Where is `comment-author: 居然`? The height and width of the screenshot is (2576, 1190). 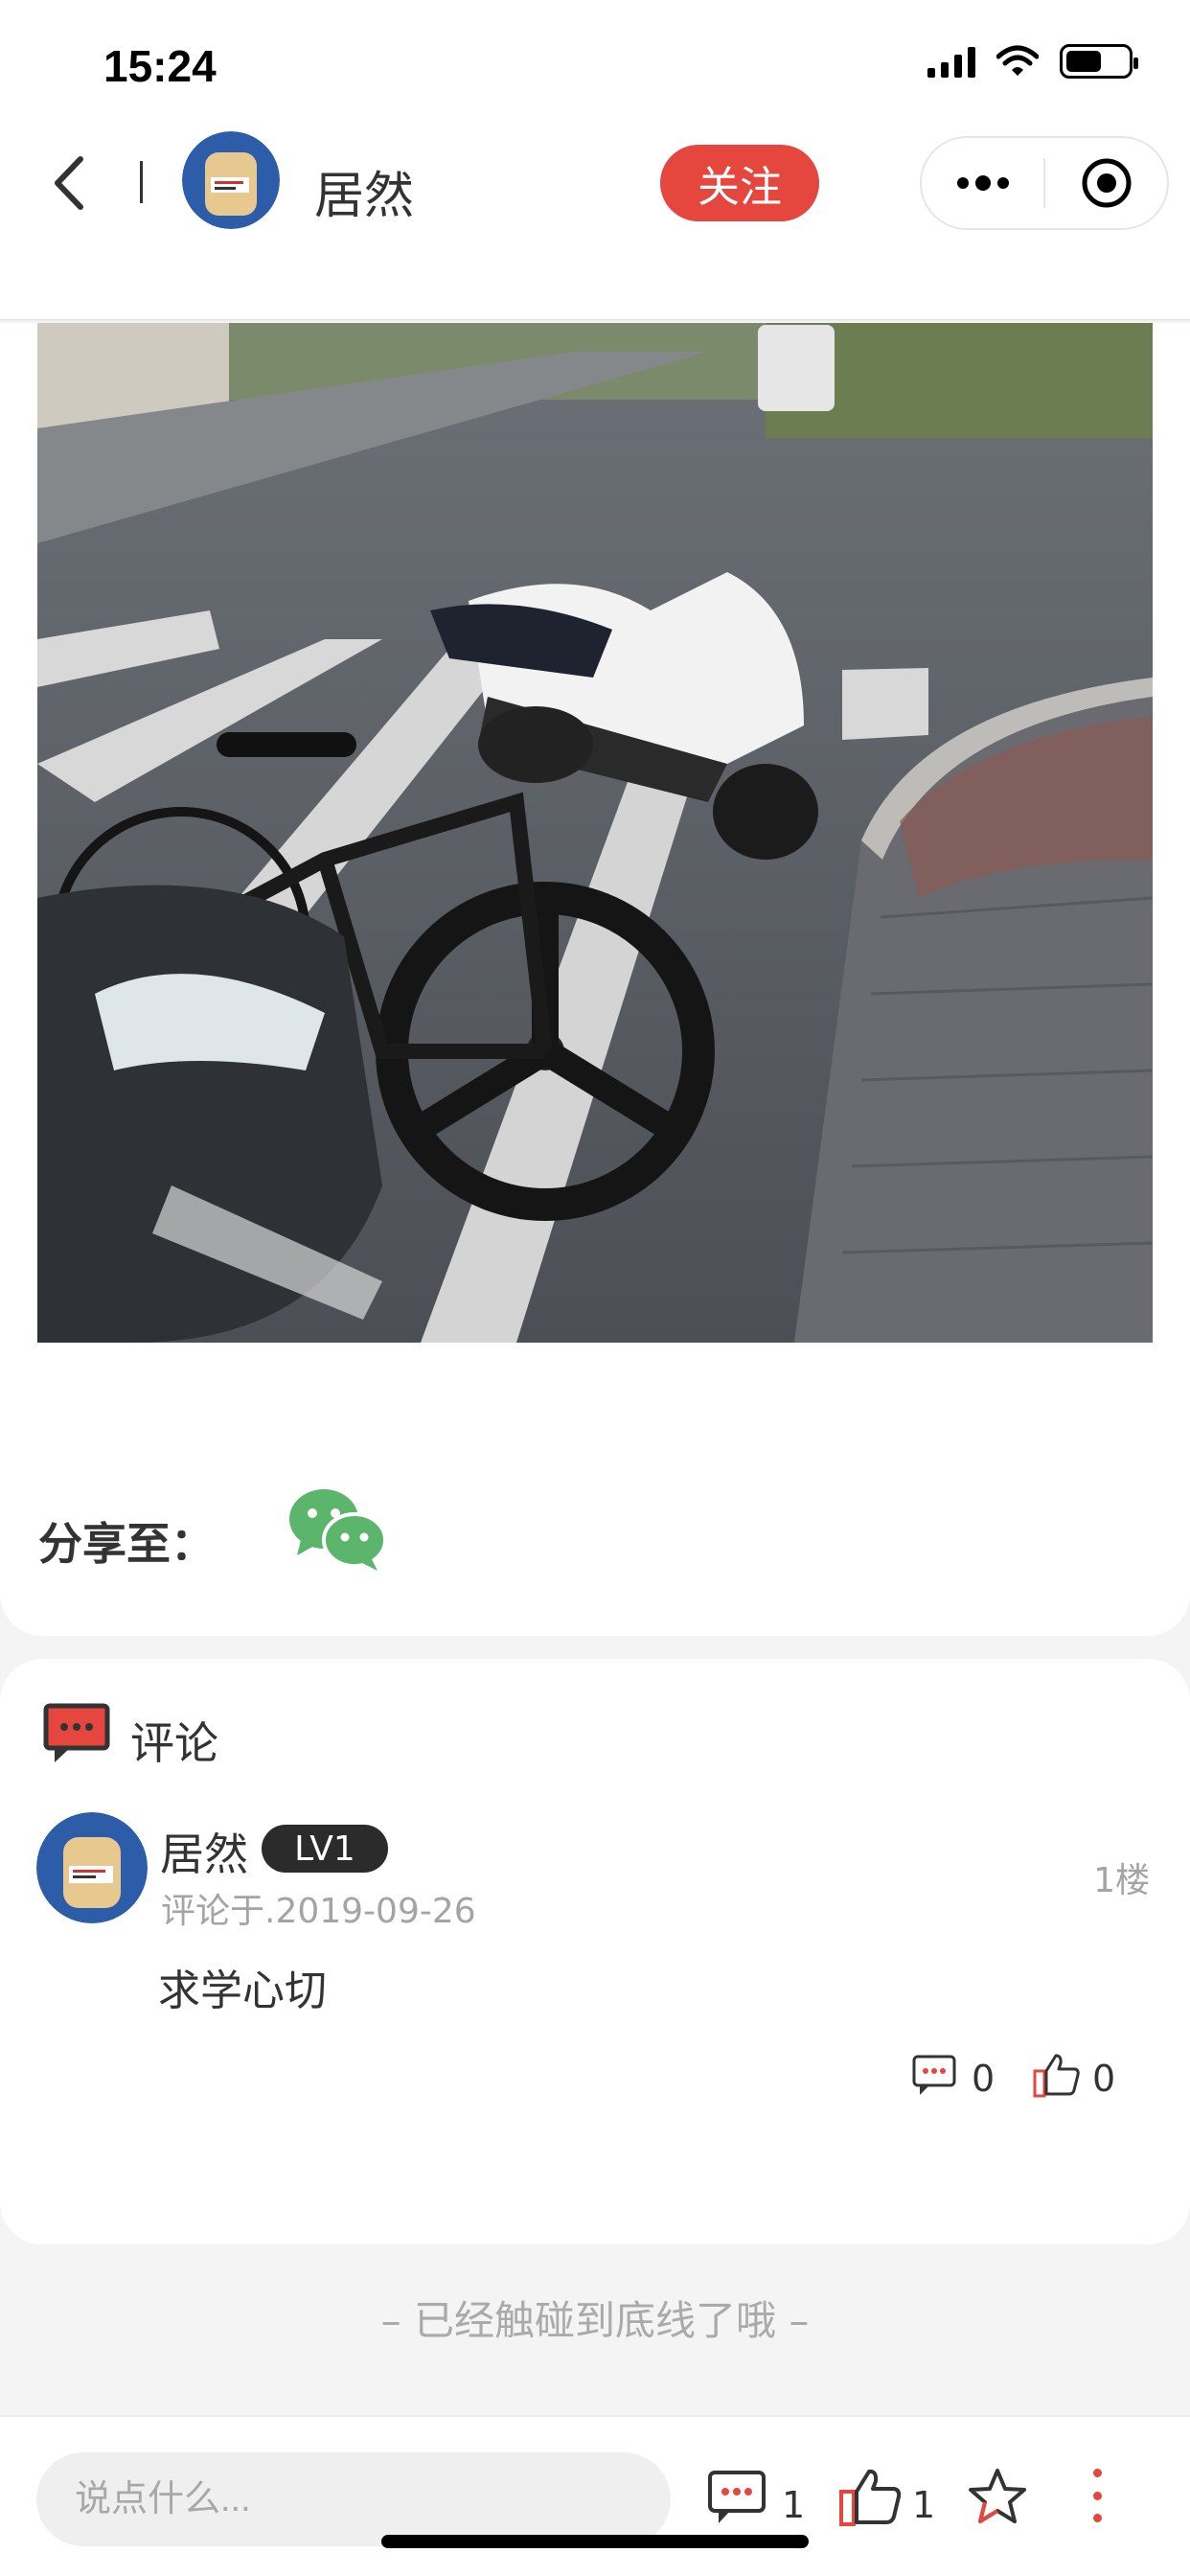
comment-author: 居然 is located at coordinates (204, 1851).